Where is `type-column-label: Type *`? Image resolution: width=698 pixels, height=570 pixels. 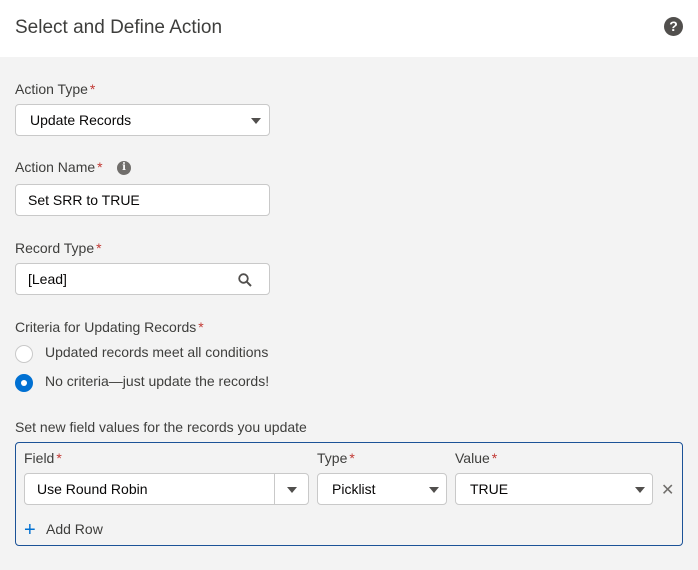 type-column-label: Type * is located at coordinates (336, 458).